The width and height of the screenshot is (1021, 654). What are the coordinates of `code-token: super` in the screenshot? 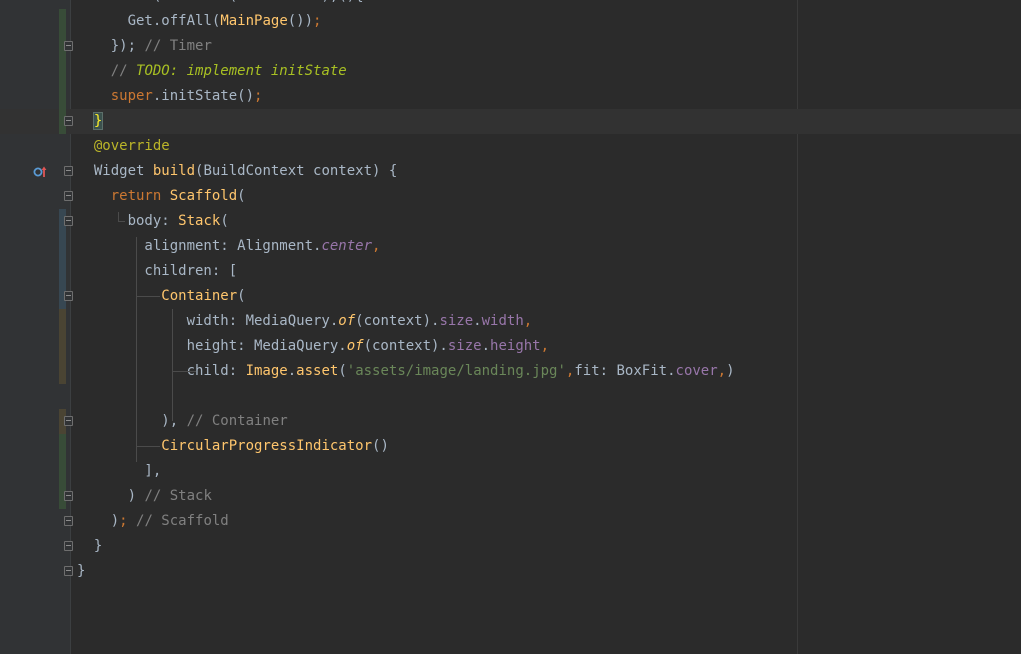 It's located at (131, 96).